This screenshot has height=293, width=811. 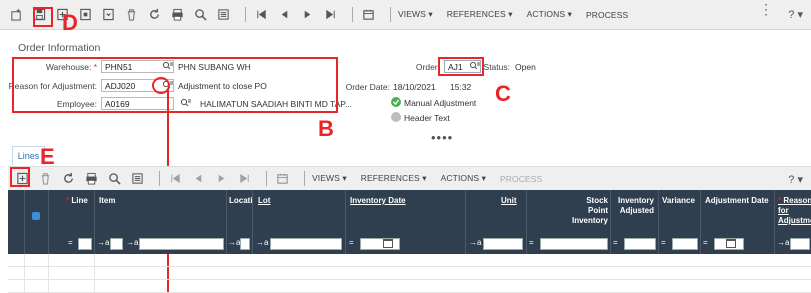 What do you see at coordinates (16, 14) in the screenshot?
I see `new-record-icon` at bounding box center [16, 14].